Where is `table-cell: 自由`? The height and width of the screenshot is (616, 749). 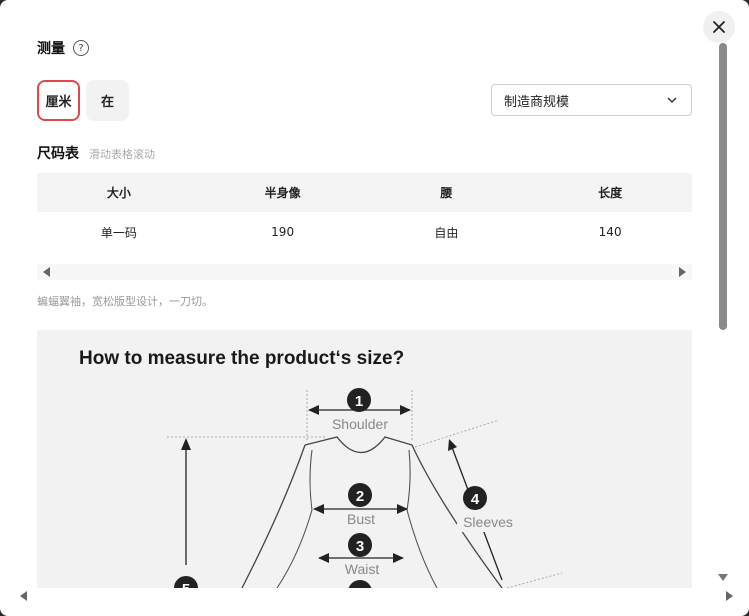
table-cell: 自由 is located at coordinates (446, 232).